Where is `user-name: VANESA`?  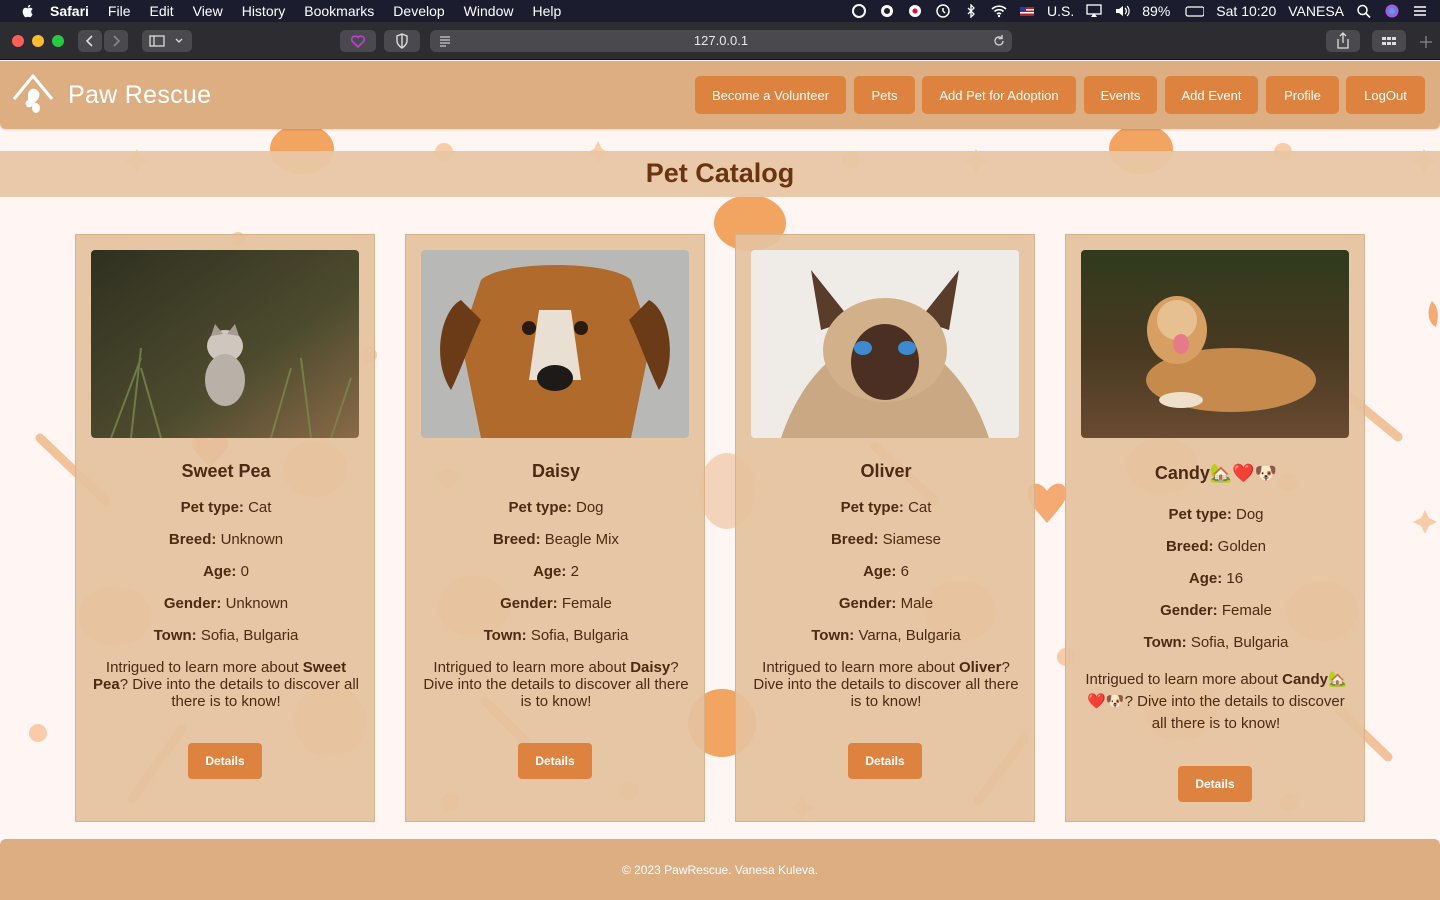 user-name: VANESA is located at coordinates (1316, 11).